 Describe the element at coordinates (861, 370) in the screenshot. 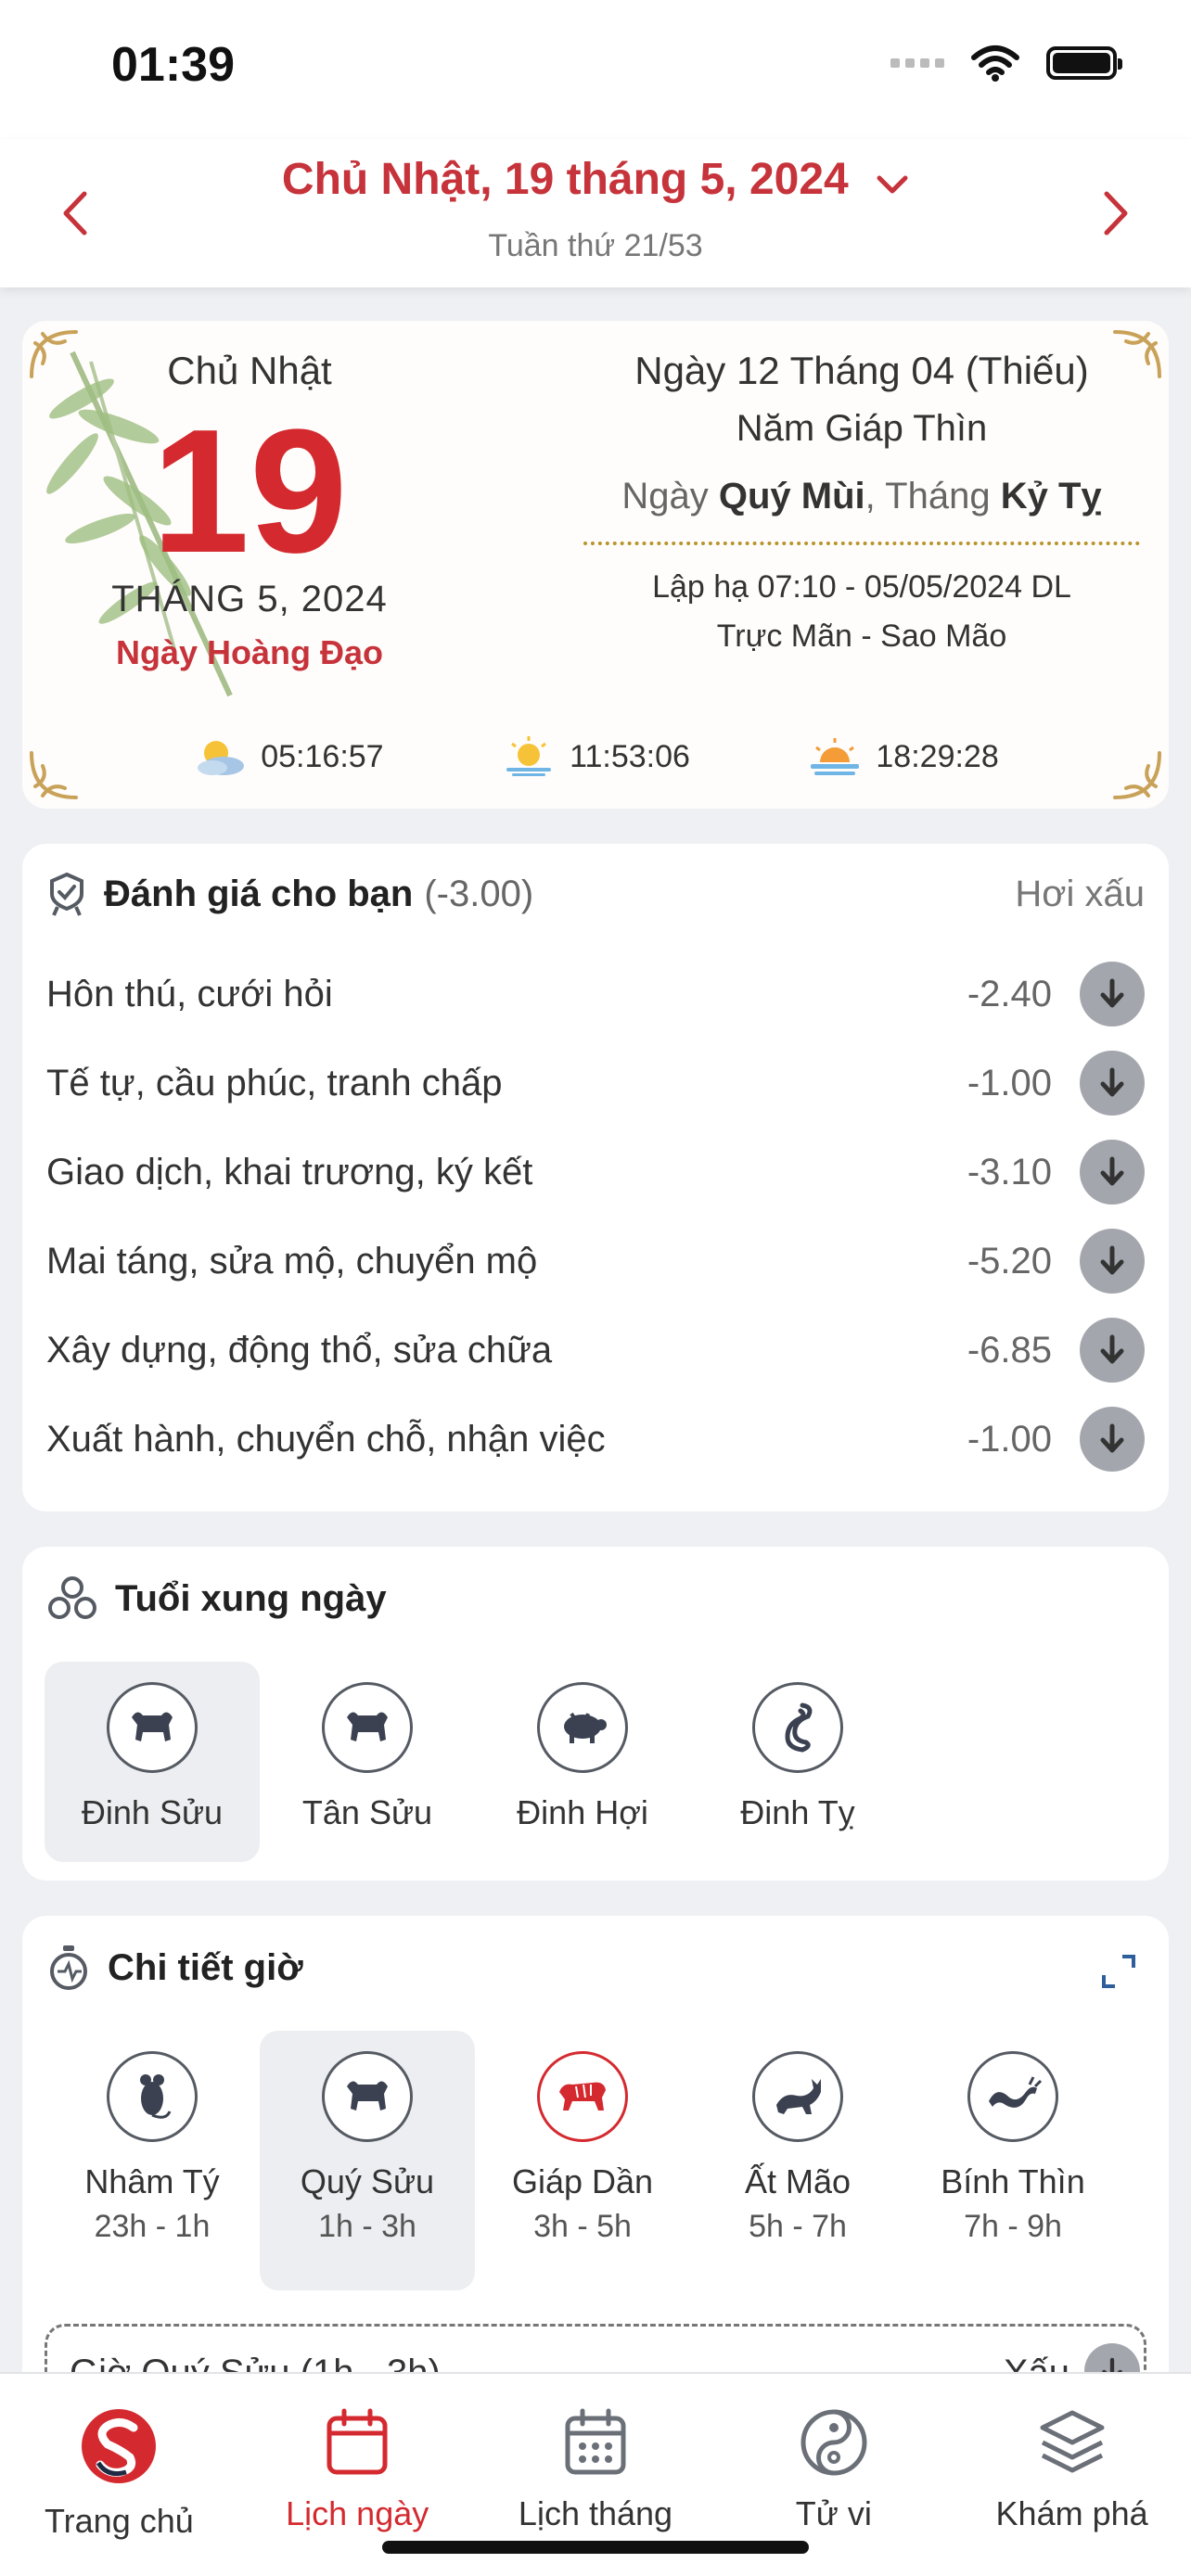

I see `lunar-date: Ngày 12 Tháng 04 (Thiếu)` at that location.